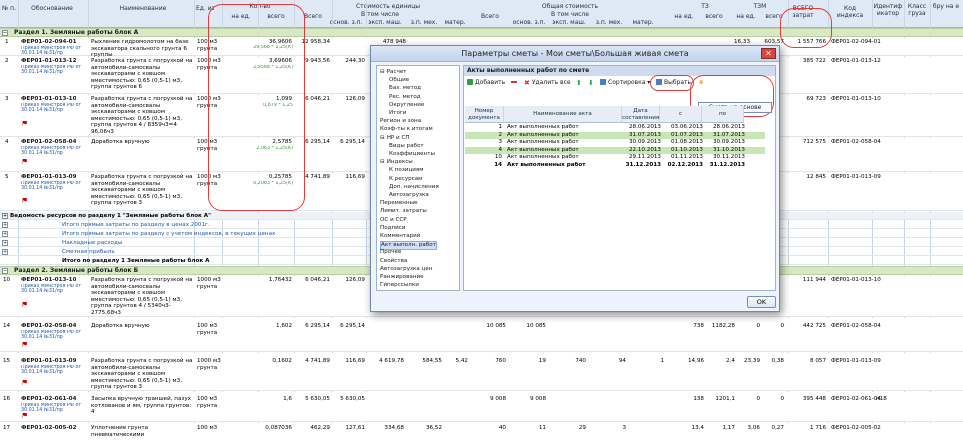 Image resolution: width=963 pixels, height=444 pixels. I want to click on tree-item: Ранжирование, so click(402, 277).